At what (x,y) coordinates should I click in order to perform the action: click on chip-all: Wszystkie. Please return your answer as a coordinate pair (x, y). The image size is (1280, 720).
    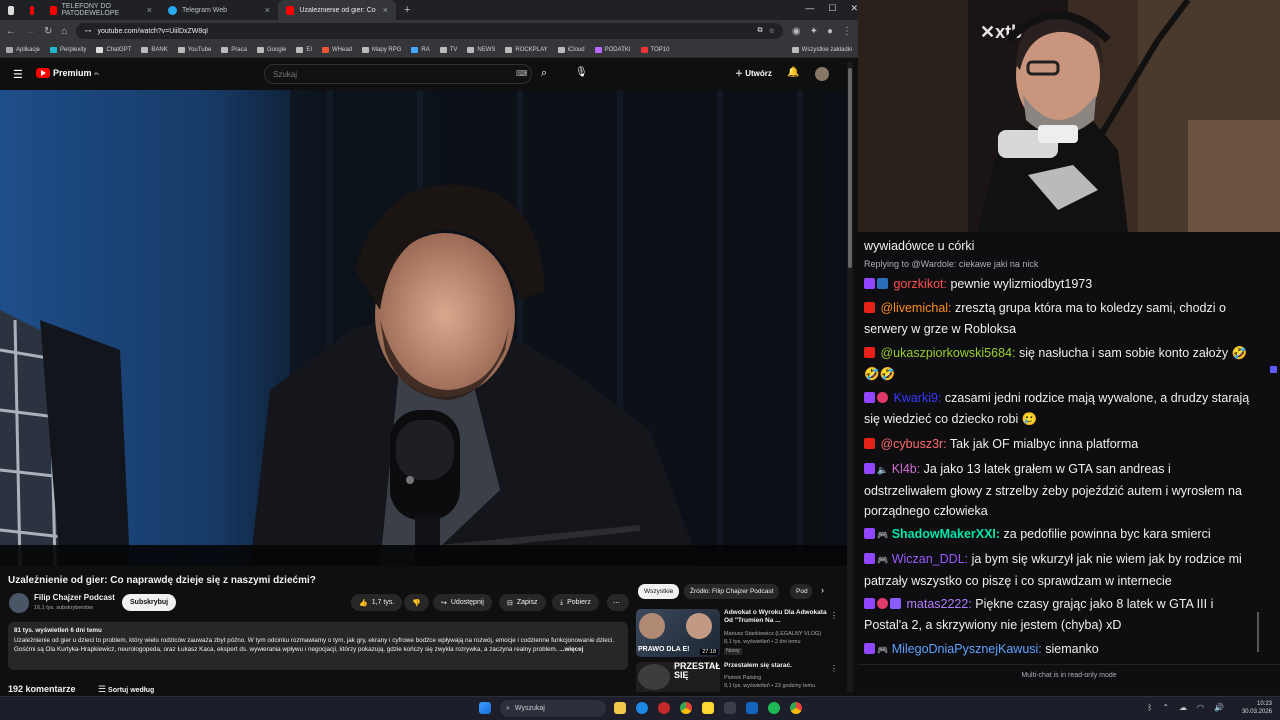
    Looking at the image, I should click on (659, 591).